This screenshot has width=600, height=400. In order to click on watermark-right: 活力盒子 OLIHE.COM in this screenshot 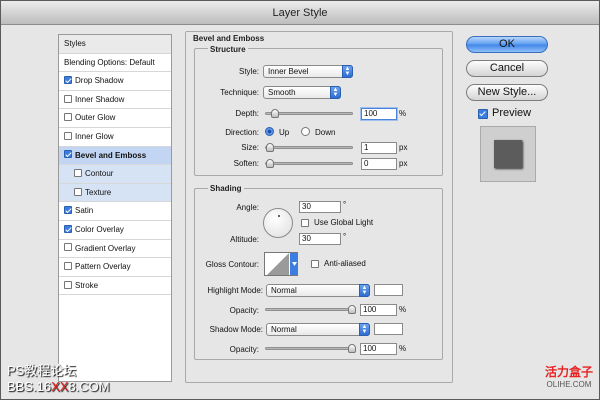, I will do `click(569, 376)`.